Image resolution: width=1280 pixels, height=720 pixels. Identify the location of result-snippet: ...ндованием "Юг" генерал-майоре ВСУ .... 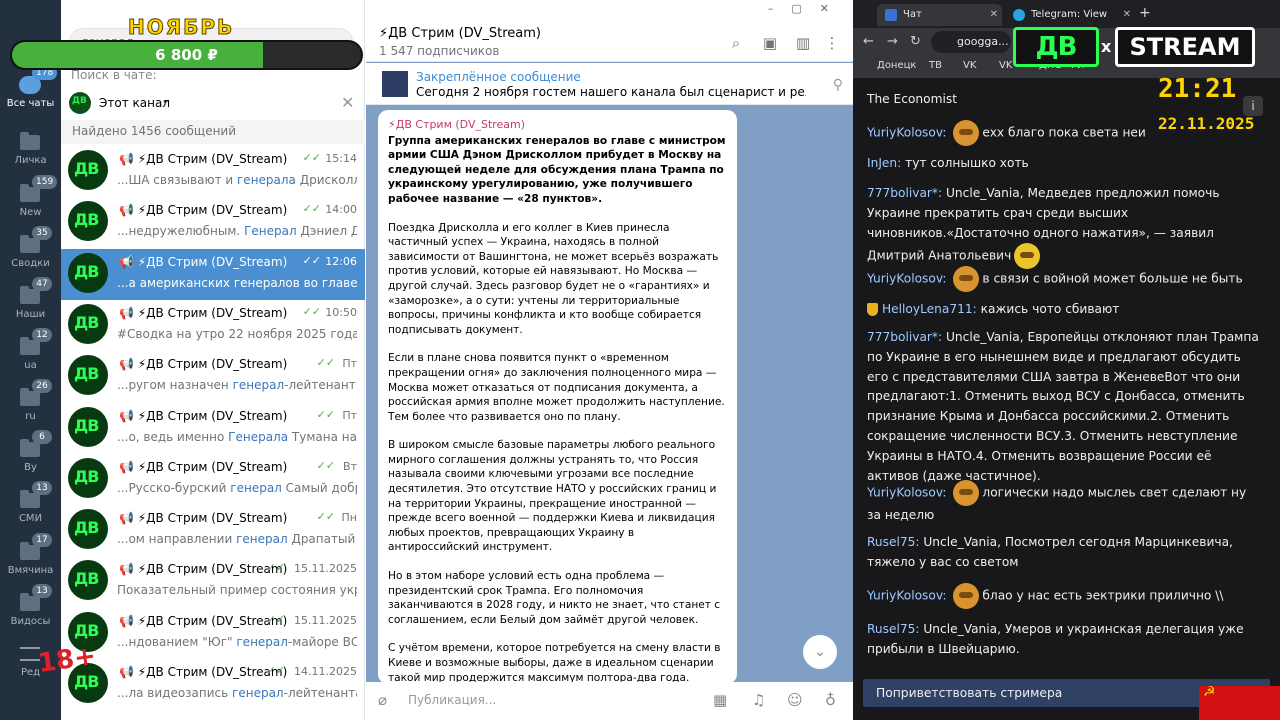
(237, 642).